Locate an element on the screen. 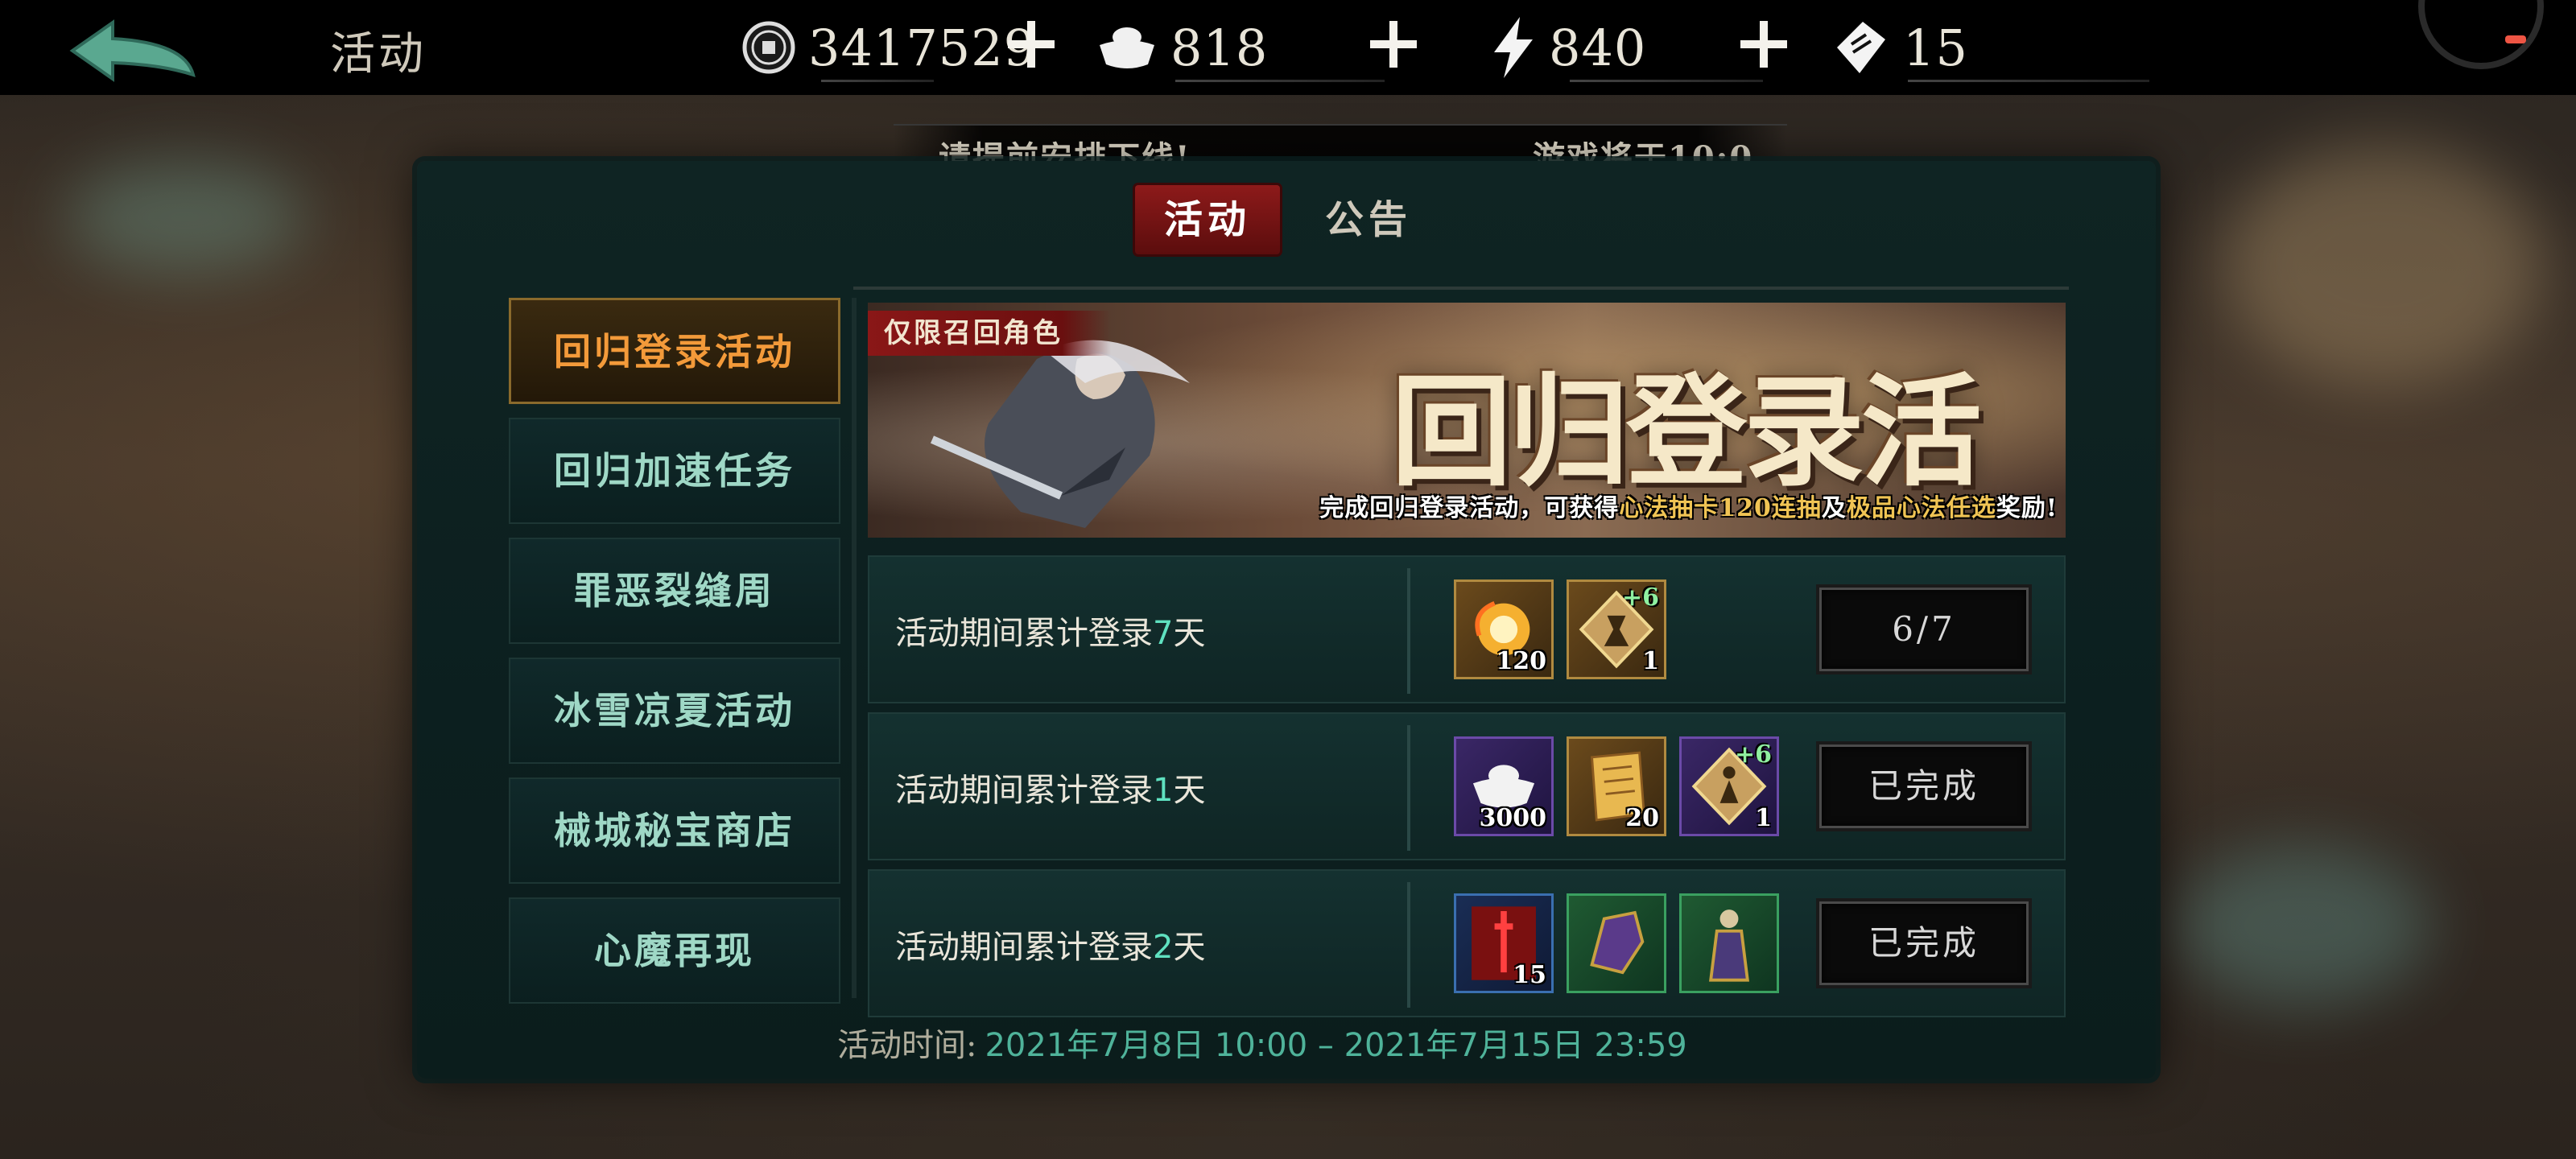 This screenshot has height=1159, width=2576. add-stamina-button is located at coordinates (1764, 44).